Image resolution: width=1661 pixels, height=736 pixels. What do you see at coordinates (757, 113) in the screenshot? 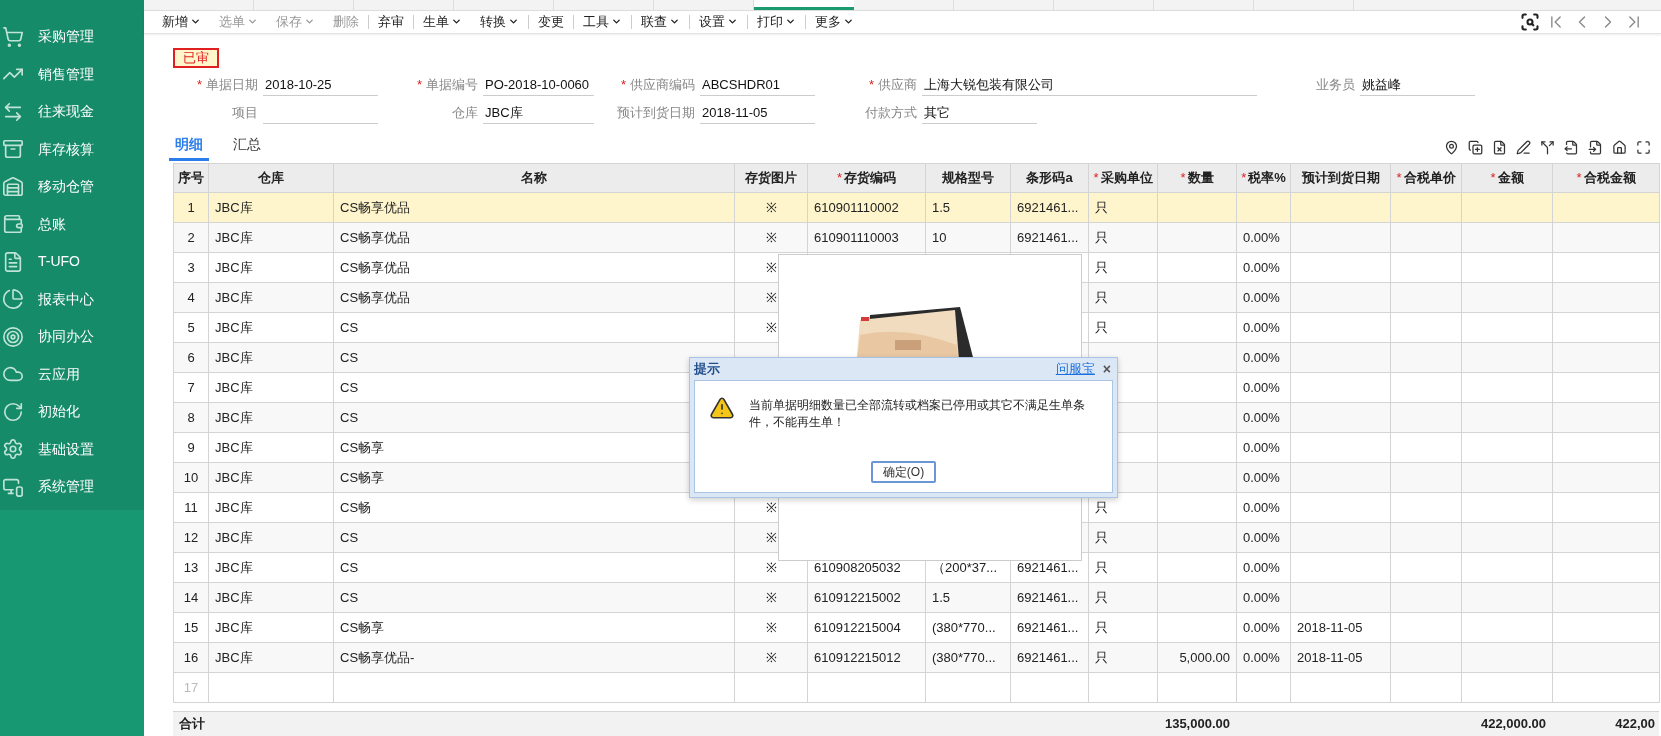
I see `input-field: 2018-11-05` at bounding box center [757, 113].